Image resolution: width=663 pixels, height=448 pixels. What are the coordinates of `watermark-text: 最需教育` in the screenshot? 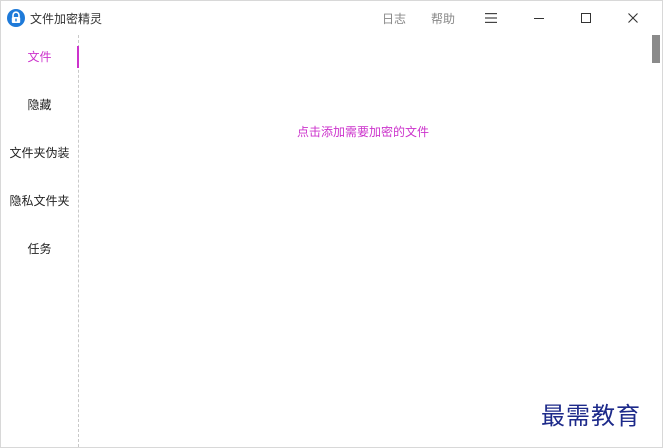 It's located at (591, 416).